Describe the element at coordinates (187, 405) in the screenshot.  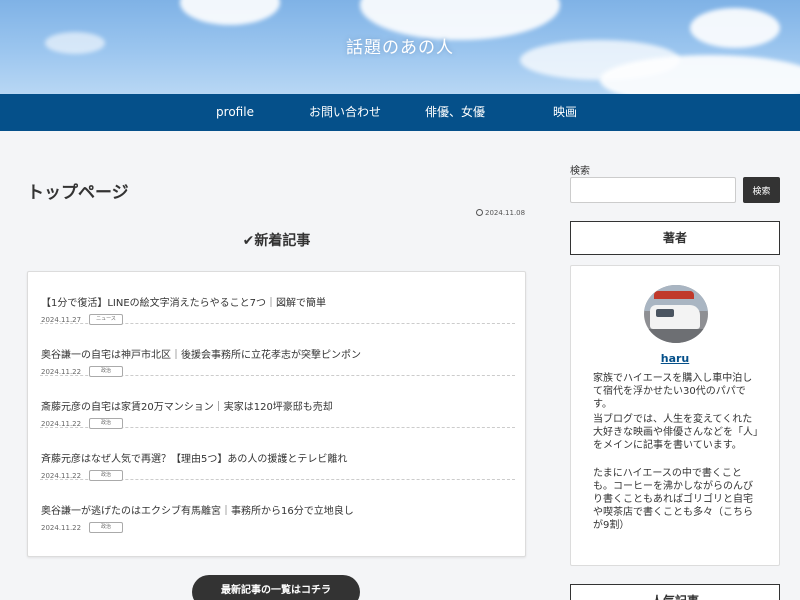
I see `article-title: 斎藤元彦の自宅は家賃20万マンション｜実家は120坪豪邸も売却` at that location.